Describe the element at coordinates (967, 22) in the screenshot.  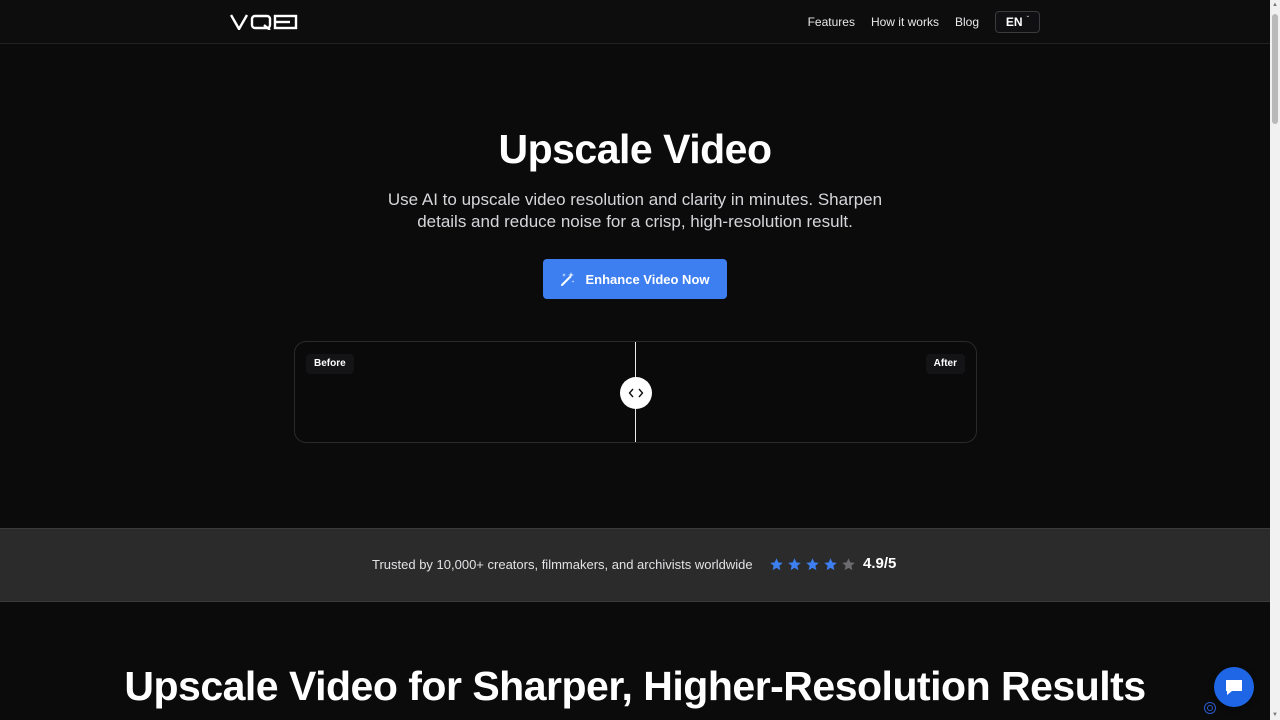
I see `nav-link-blog: Blog` at that location.